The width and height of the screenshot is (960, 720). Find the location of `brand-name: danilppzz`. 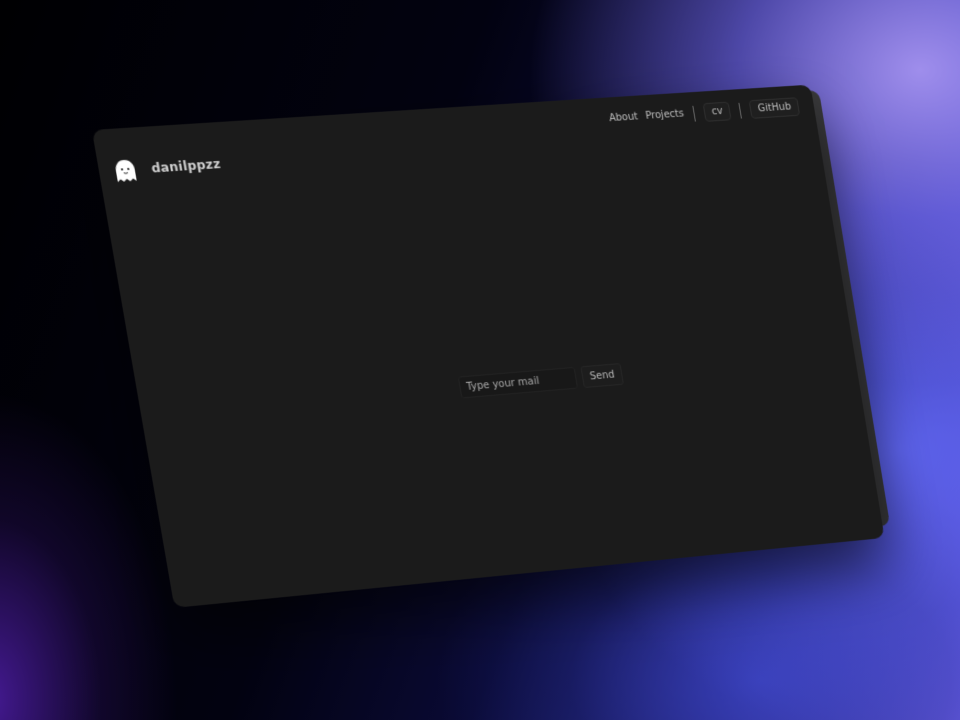

brand-name: danilppzz is located at coordinates (185, 166).